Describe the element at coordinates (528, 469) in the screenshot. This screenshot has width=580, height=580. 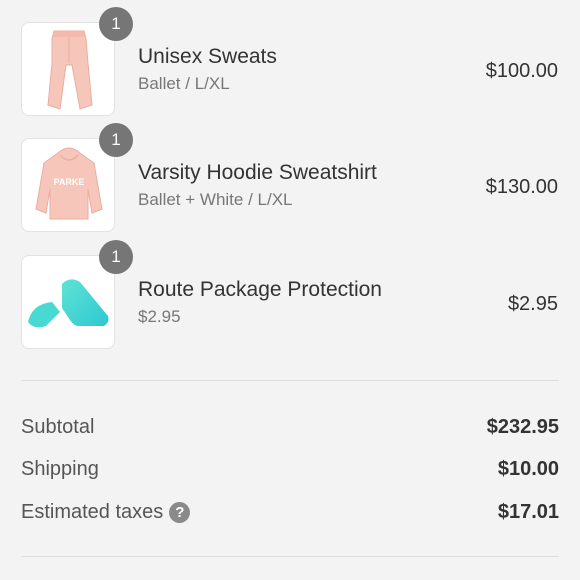
I see `shipping-value: $10.00` at that location.